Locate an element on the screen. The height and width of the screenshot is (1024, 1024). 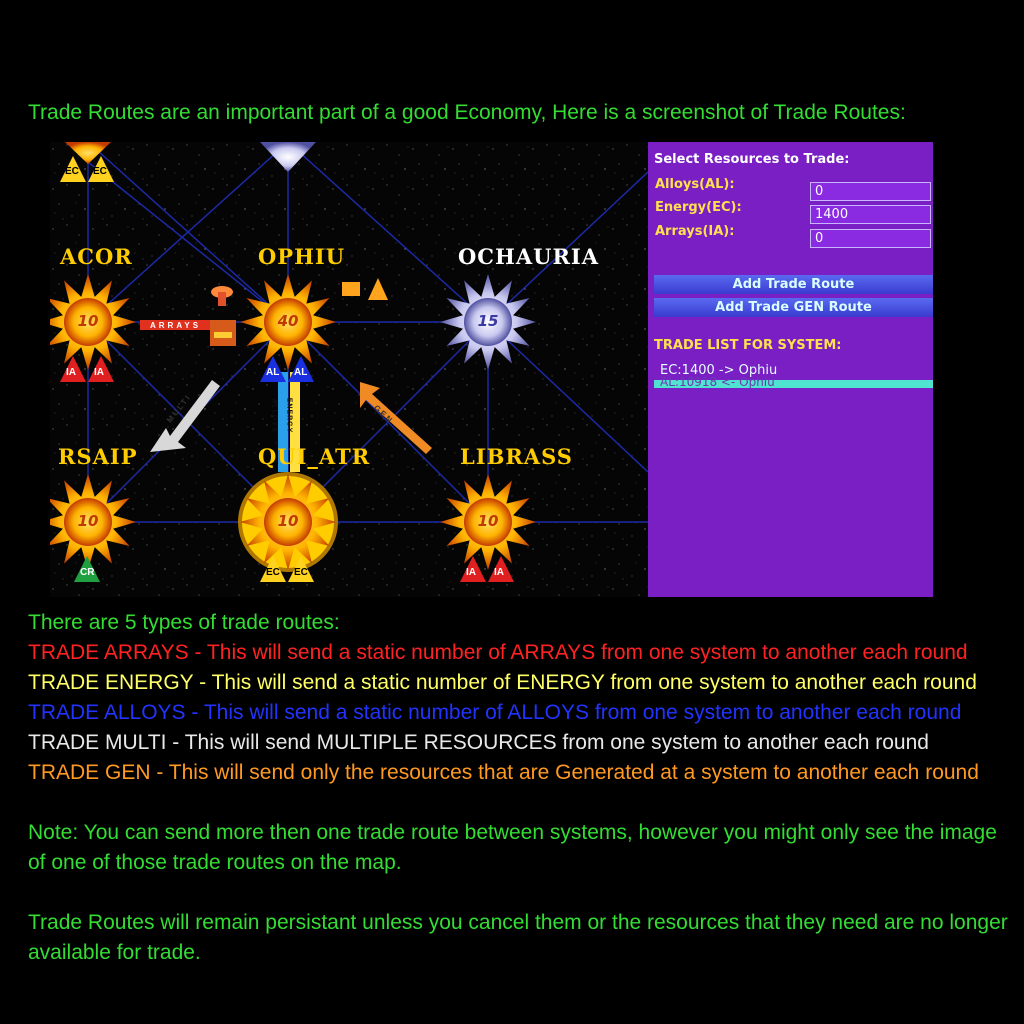
note-line-2: of one of those trade routes on the map. is located at coordinates (215, 862).